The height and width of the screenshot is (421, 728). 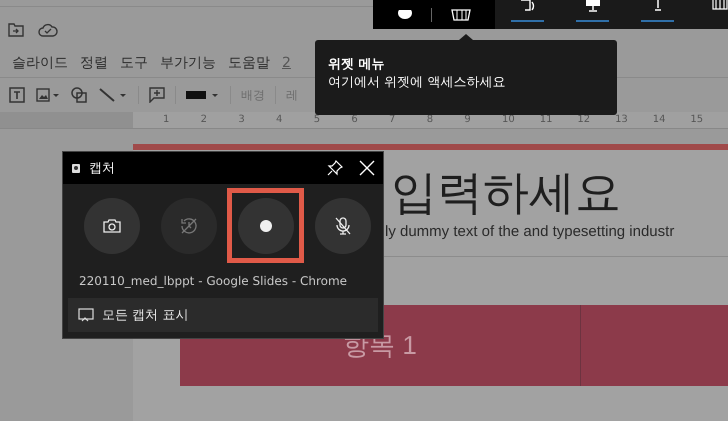 I want to click on menu-item: 도구, so click(x=134, y=63).